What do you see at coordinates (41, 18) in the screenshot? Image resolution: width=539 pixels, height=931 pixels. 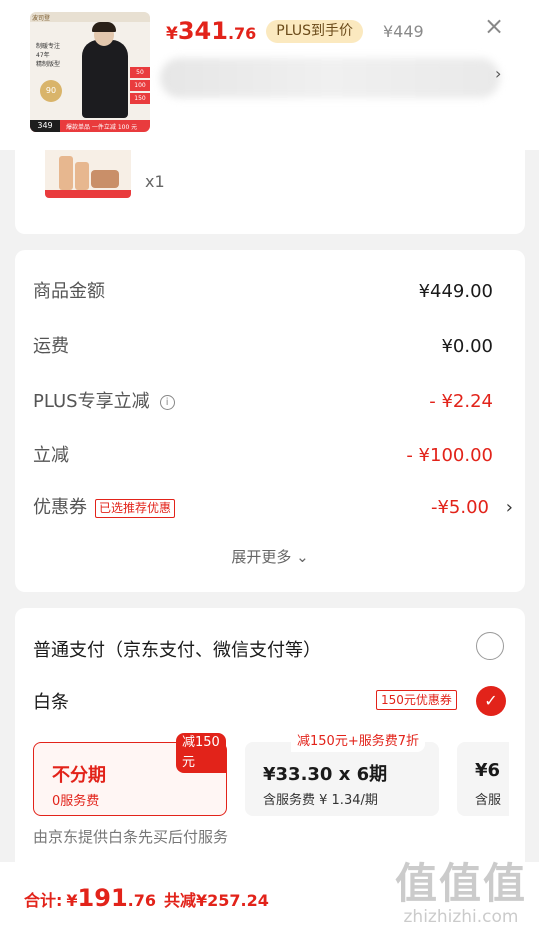 I see `thumb-brand-tag: 波司登` at bounding box center [41, 18].